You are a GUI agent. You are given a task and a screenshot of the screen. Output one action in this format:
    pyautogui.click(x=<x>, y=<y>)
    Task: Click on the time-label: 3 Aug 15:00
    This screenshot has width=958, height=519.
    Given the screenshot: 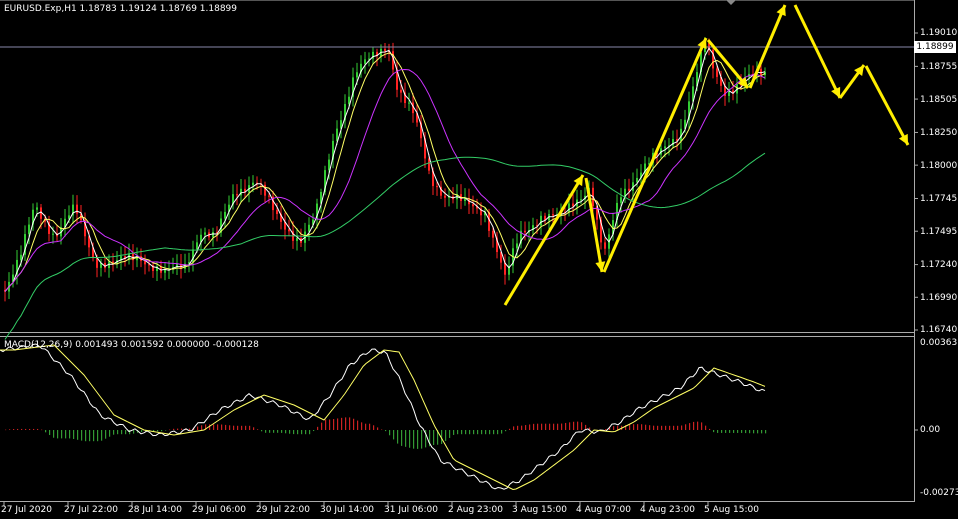 What is the action you would take?
    pyautogui.click(x=539, y=510)
    